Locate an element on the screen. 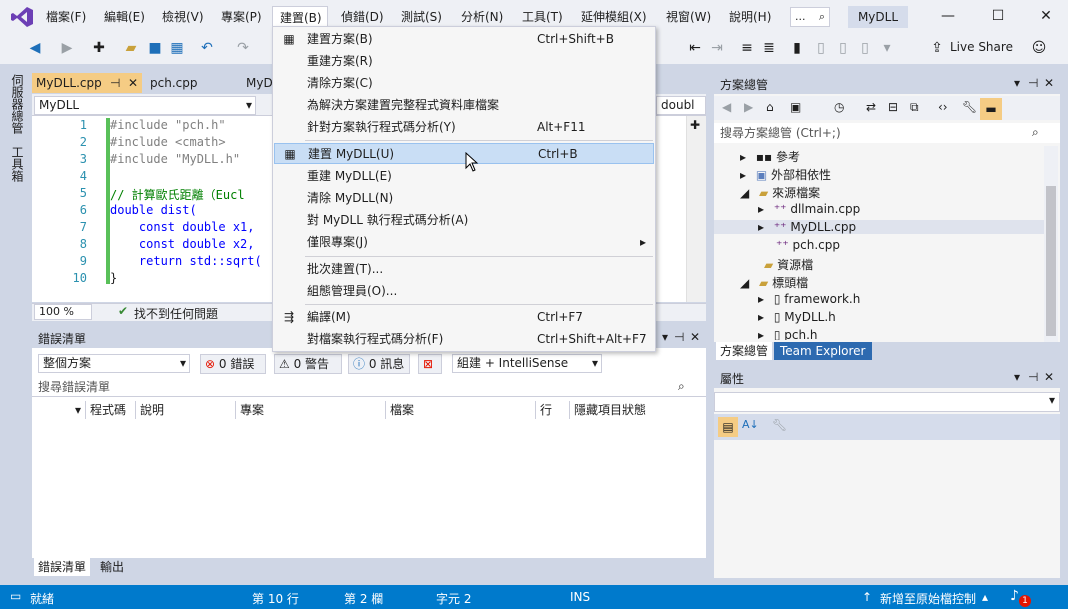 Image resolution: width=1068 pixels, height=609 pixels. tab-pch-cpp: pch.cpp is located at coordinates (191, 83).